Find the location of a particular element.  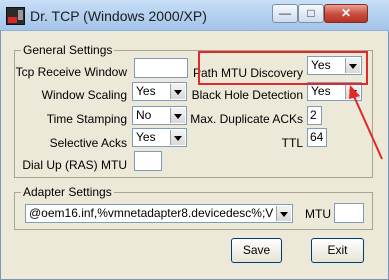

title-bar: Dr. TCP (Windows 2000/XP) — □ ✕ is located at coordinates (194, 15).